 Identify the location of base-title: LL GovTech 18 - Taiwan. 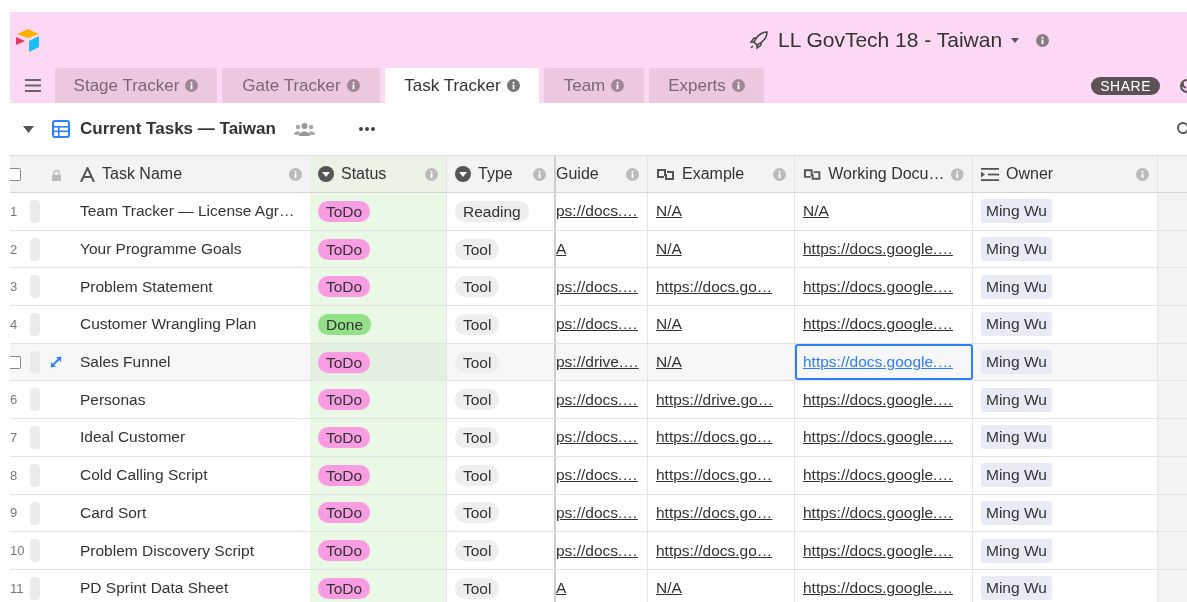
(890, 40).